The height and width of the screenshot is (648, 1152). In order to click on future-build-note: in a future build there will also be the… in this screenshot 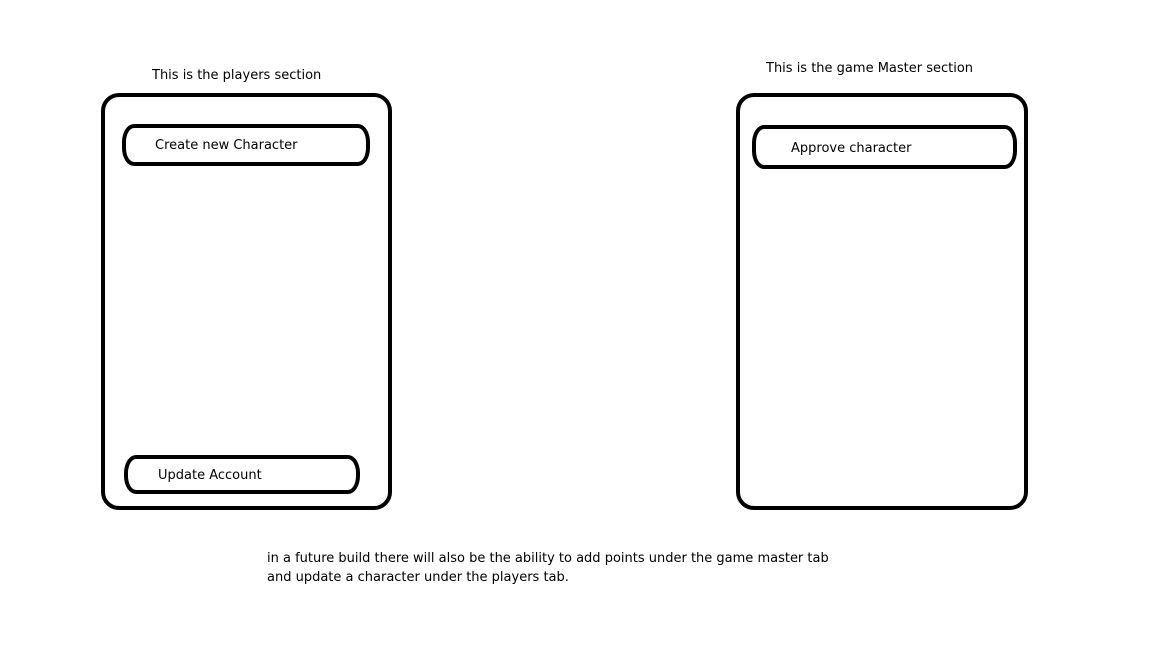, I will do `click(548, 568)`.